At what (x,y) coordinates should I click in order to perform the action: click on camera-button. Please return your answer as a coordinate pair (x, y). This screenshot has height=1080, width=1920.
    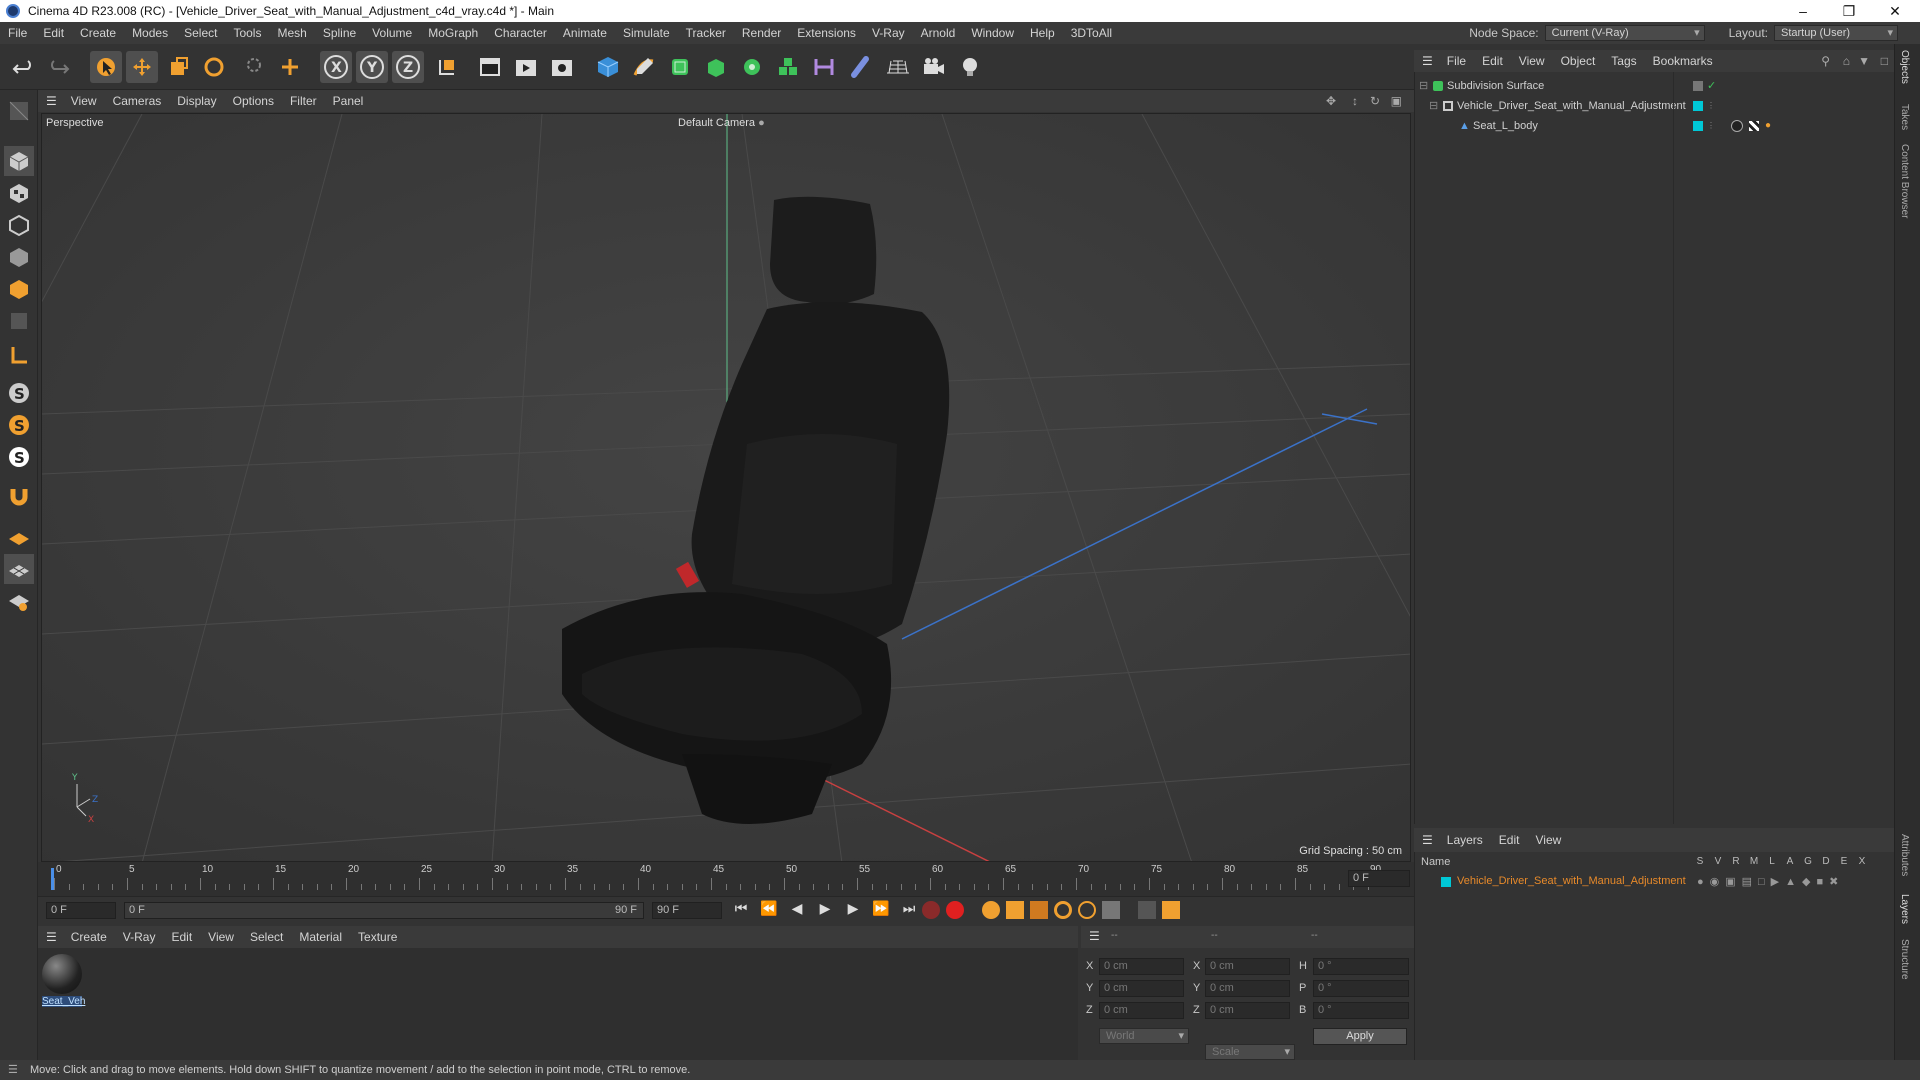
    Looking at the image, I should click on (934, 67).